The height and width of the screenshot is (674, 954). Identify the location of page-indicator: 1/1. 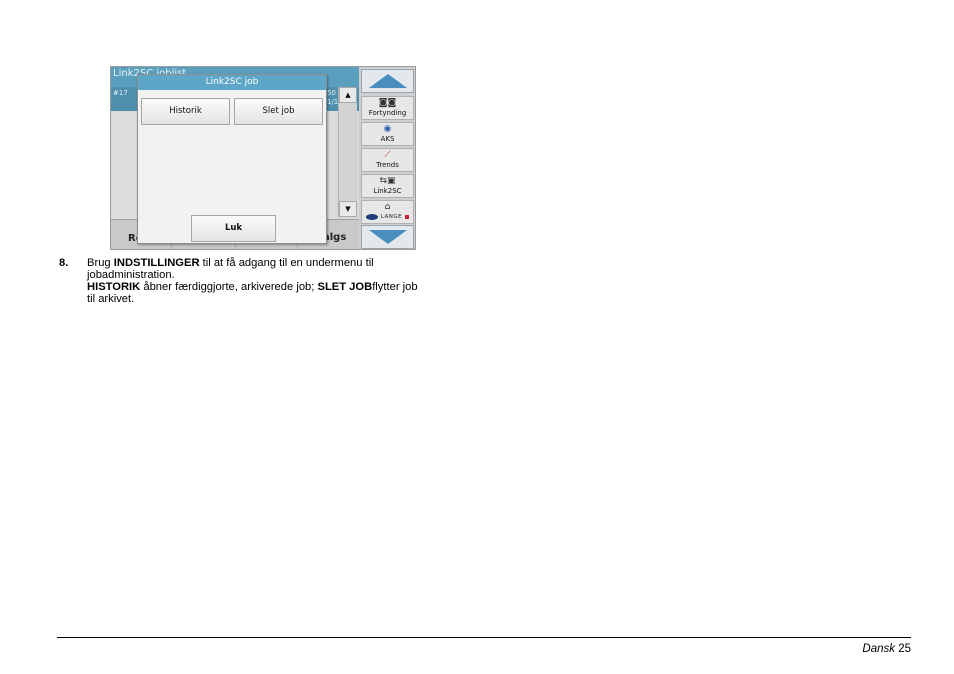
(333, 102).